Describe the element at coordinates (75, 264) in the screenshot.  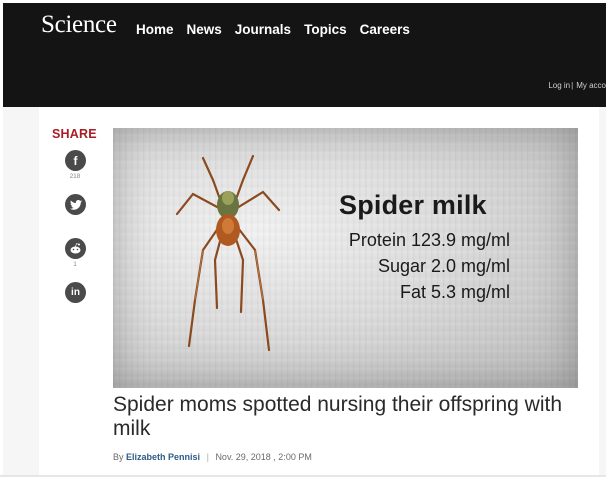
I see `reddit-share-count: 1` at that location.